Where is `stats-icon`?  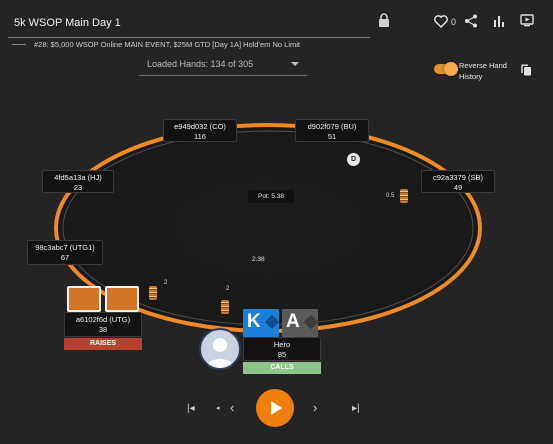
stats-icon is located at coordinates (499, 21).